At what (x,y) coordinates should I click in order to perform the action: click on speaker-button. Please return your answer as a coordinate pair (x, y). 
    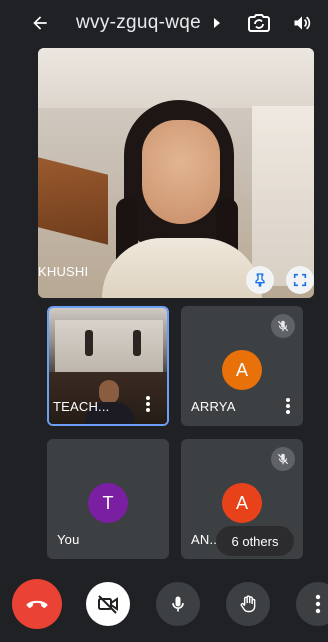
    Looking at the image, I should click on (302, 23).